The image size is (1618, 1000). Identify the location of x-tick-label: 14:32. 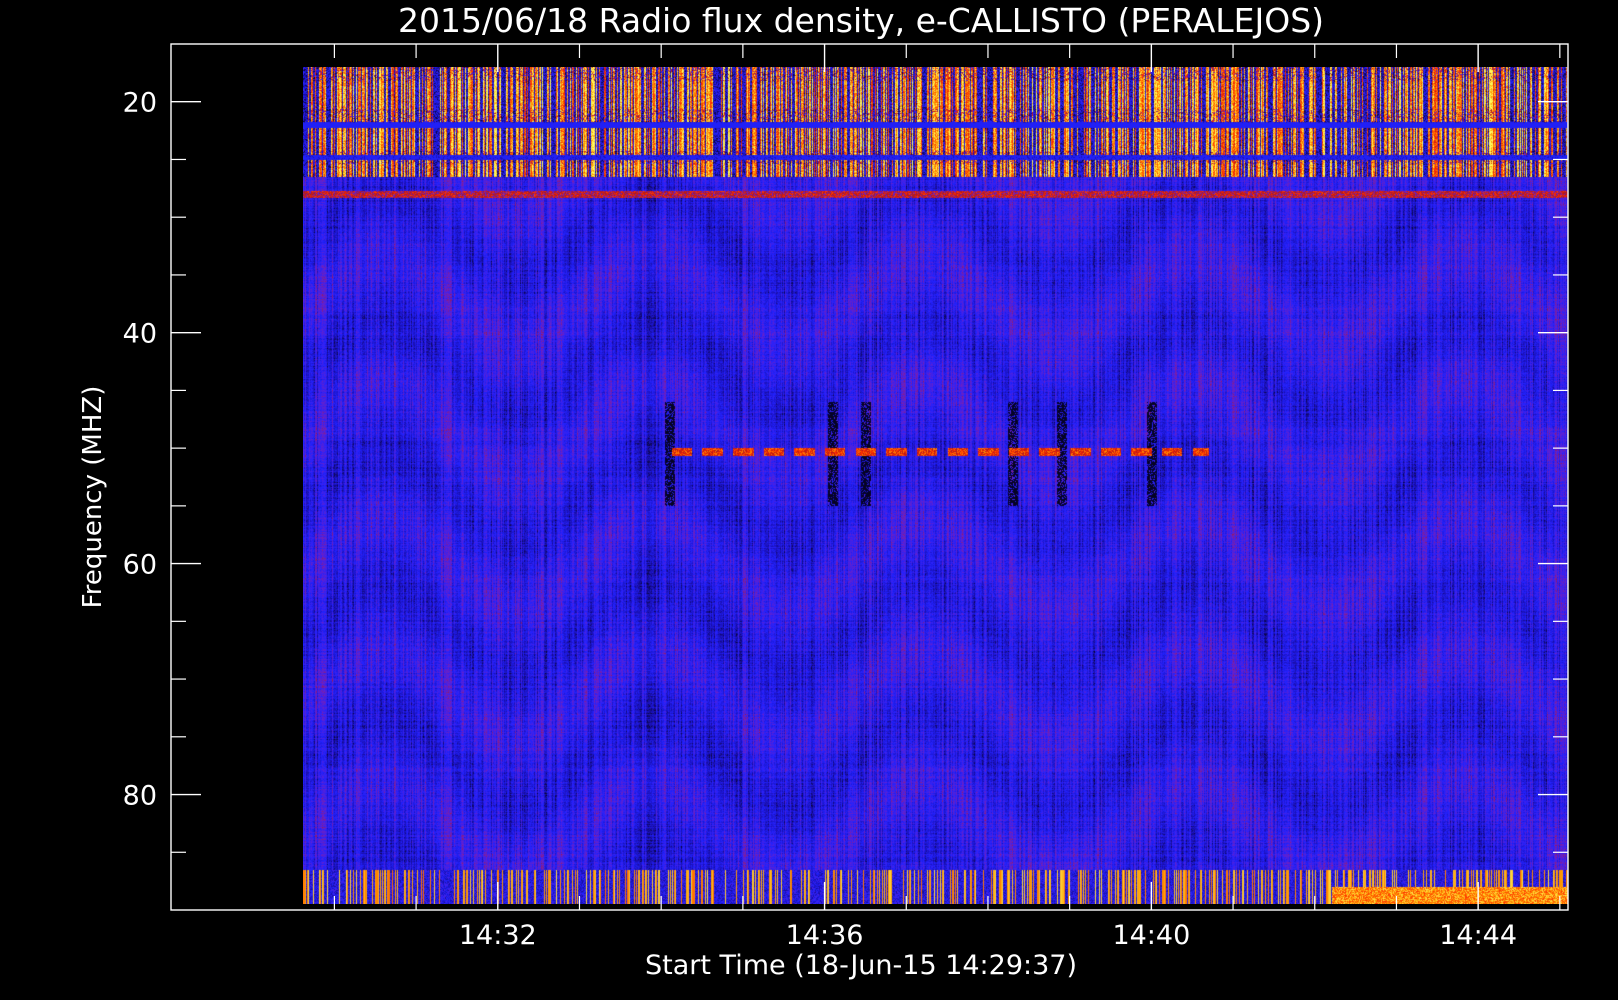
(498, 935).